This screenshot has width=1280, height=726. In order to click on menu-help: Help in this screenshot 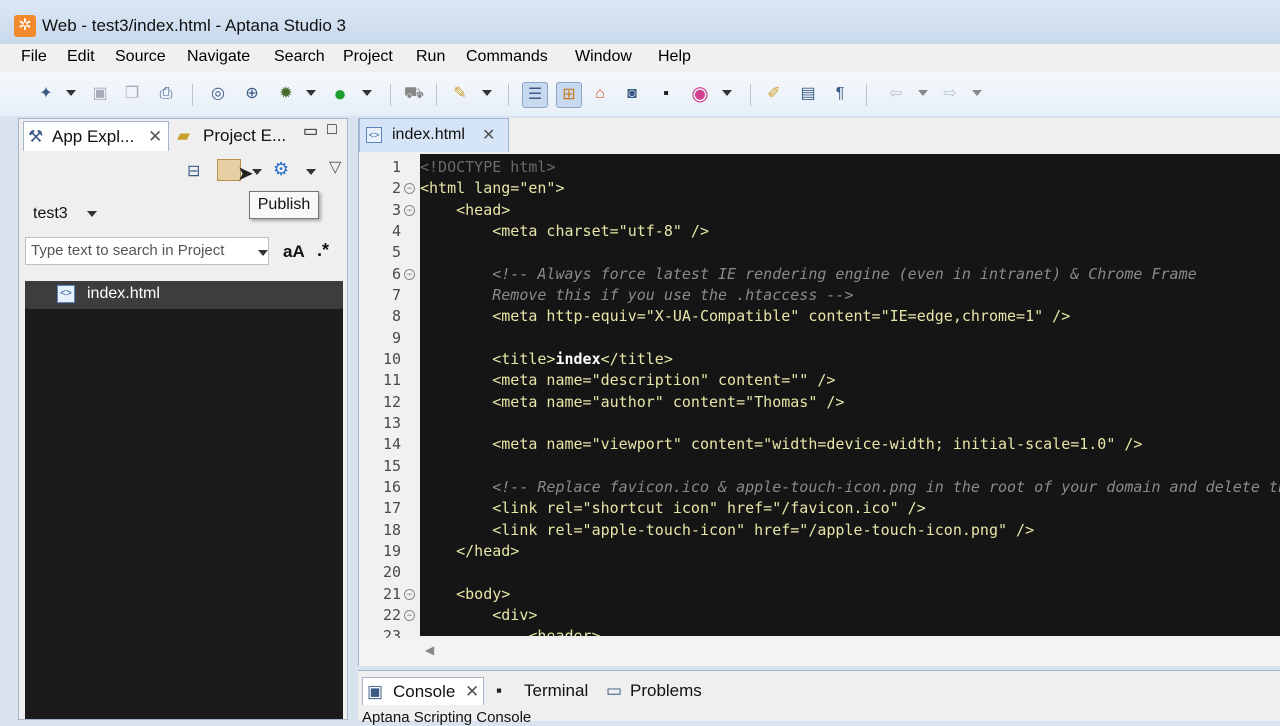, I will do `click(674, 57)`.